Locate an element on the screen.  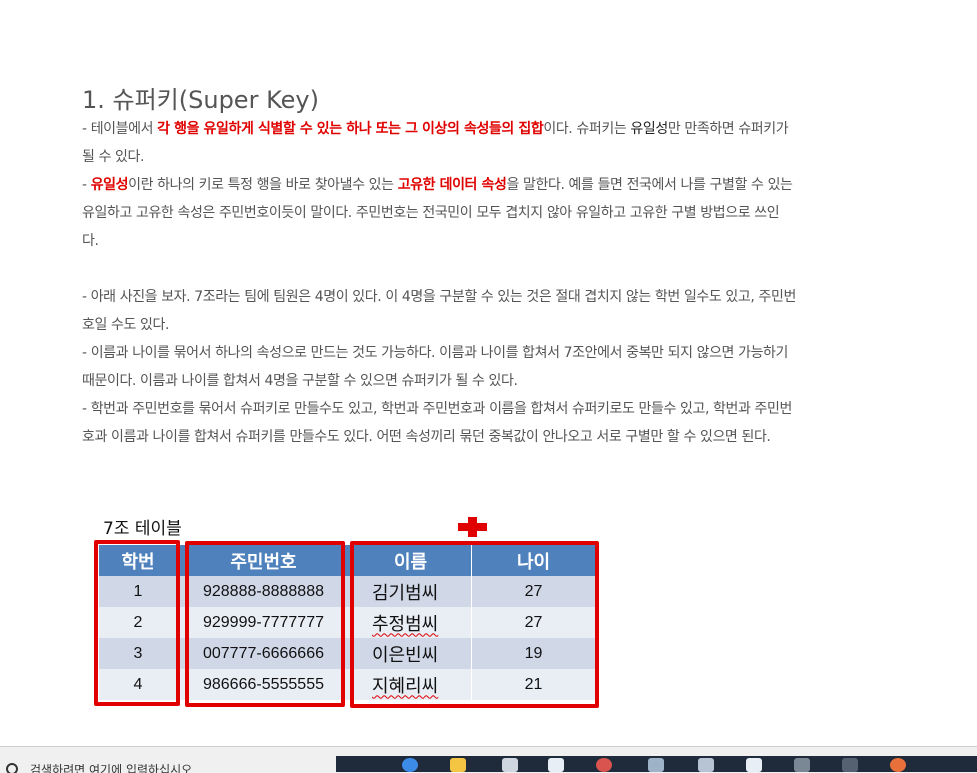
chrome-app-icon is located at coordinates (604, 765).